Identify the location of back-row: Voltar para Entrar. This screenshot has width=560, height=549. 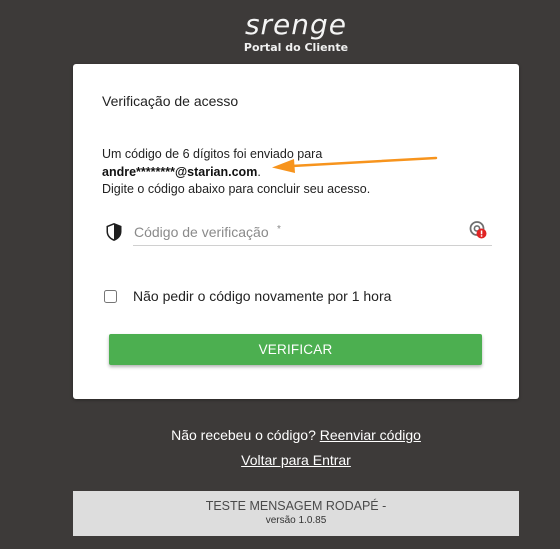
(280, 460).